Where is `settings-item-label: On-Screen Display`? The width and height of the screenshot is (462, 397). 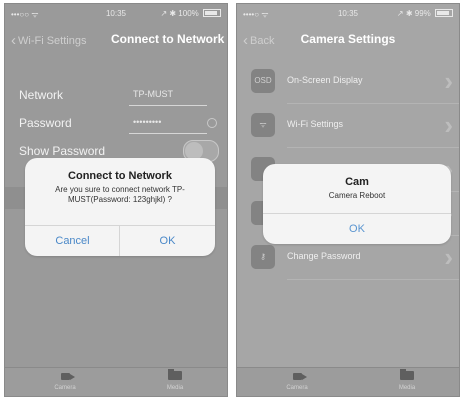 settings-item-label: On-Screen Display is located at coordinates (325, 80).